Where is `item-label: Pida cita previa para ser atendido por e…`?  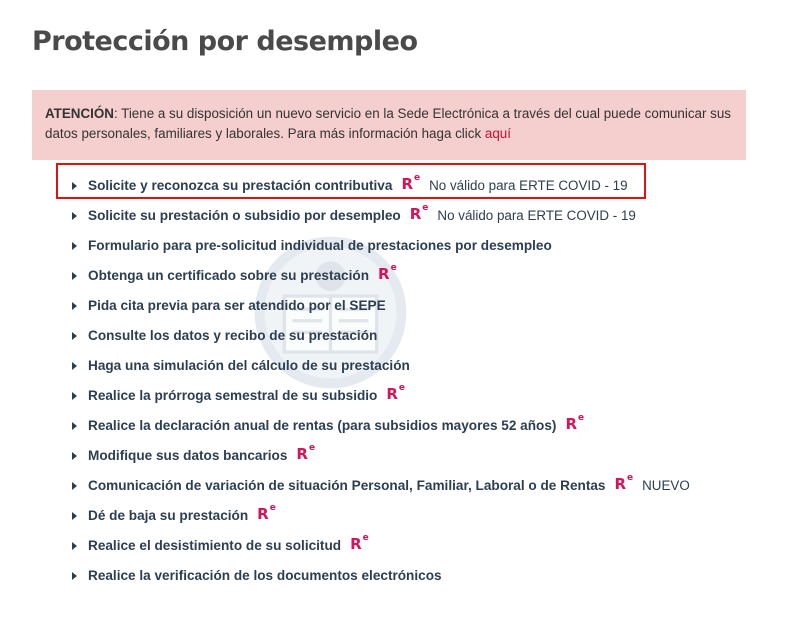
item-label: Pida cita previa para ser atendido por e… is located at coordinates (237, 305).